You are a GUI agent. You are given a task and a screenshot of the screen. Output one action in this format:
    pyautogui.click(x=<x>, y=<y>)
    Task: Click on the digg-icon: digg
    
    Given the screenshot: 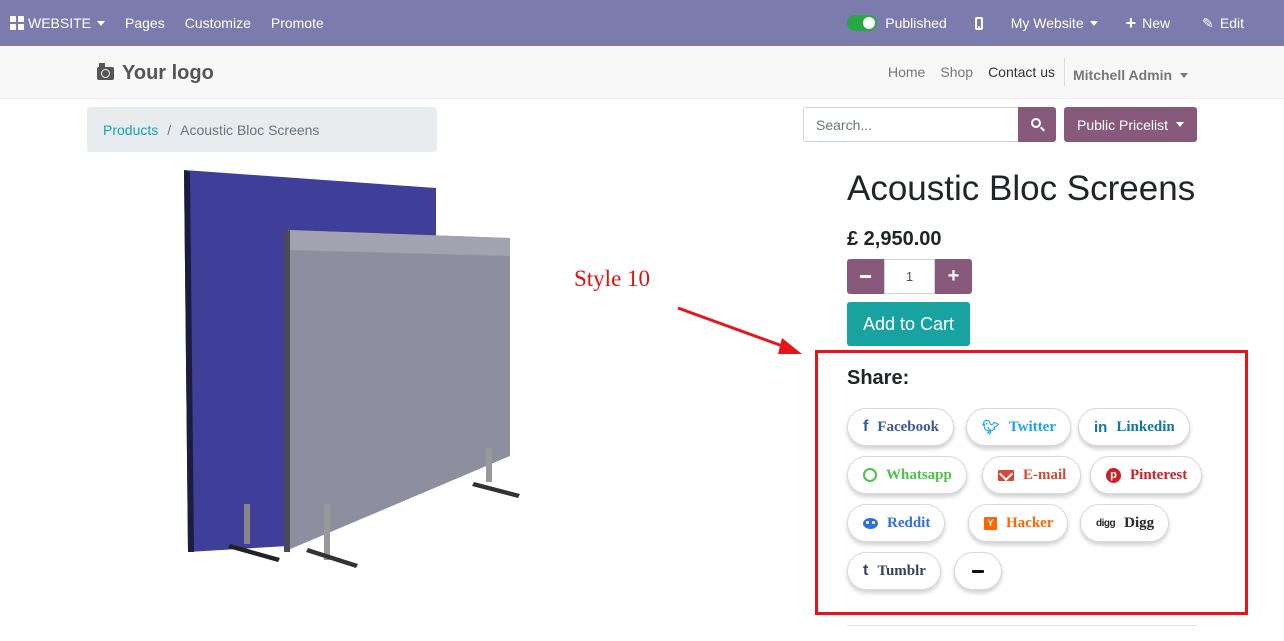 What is the action you would take?
    pyautogui.click(x=1106, y=523)
    